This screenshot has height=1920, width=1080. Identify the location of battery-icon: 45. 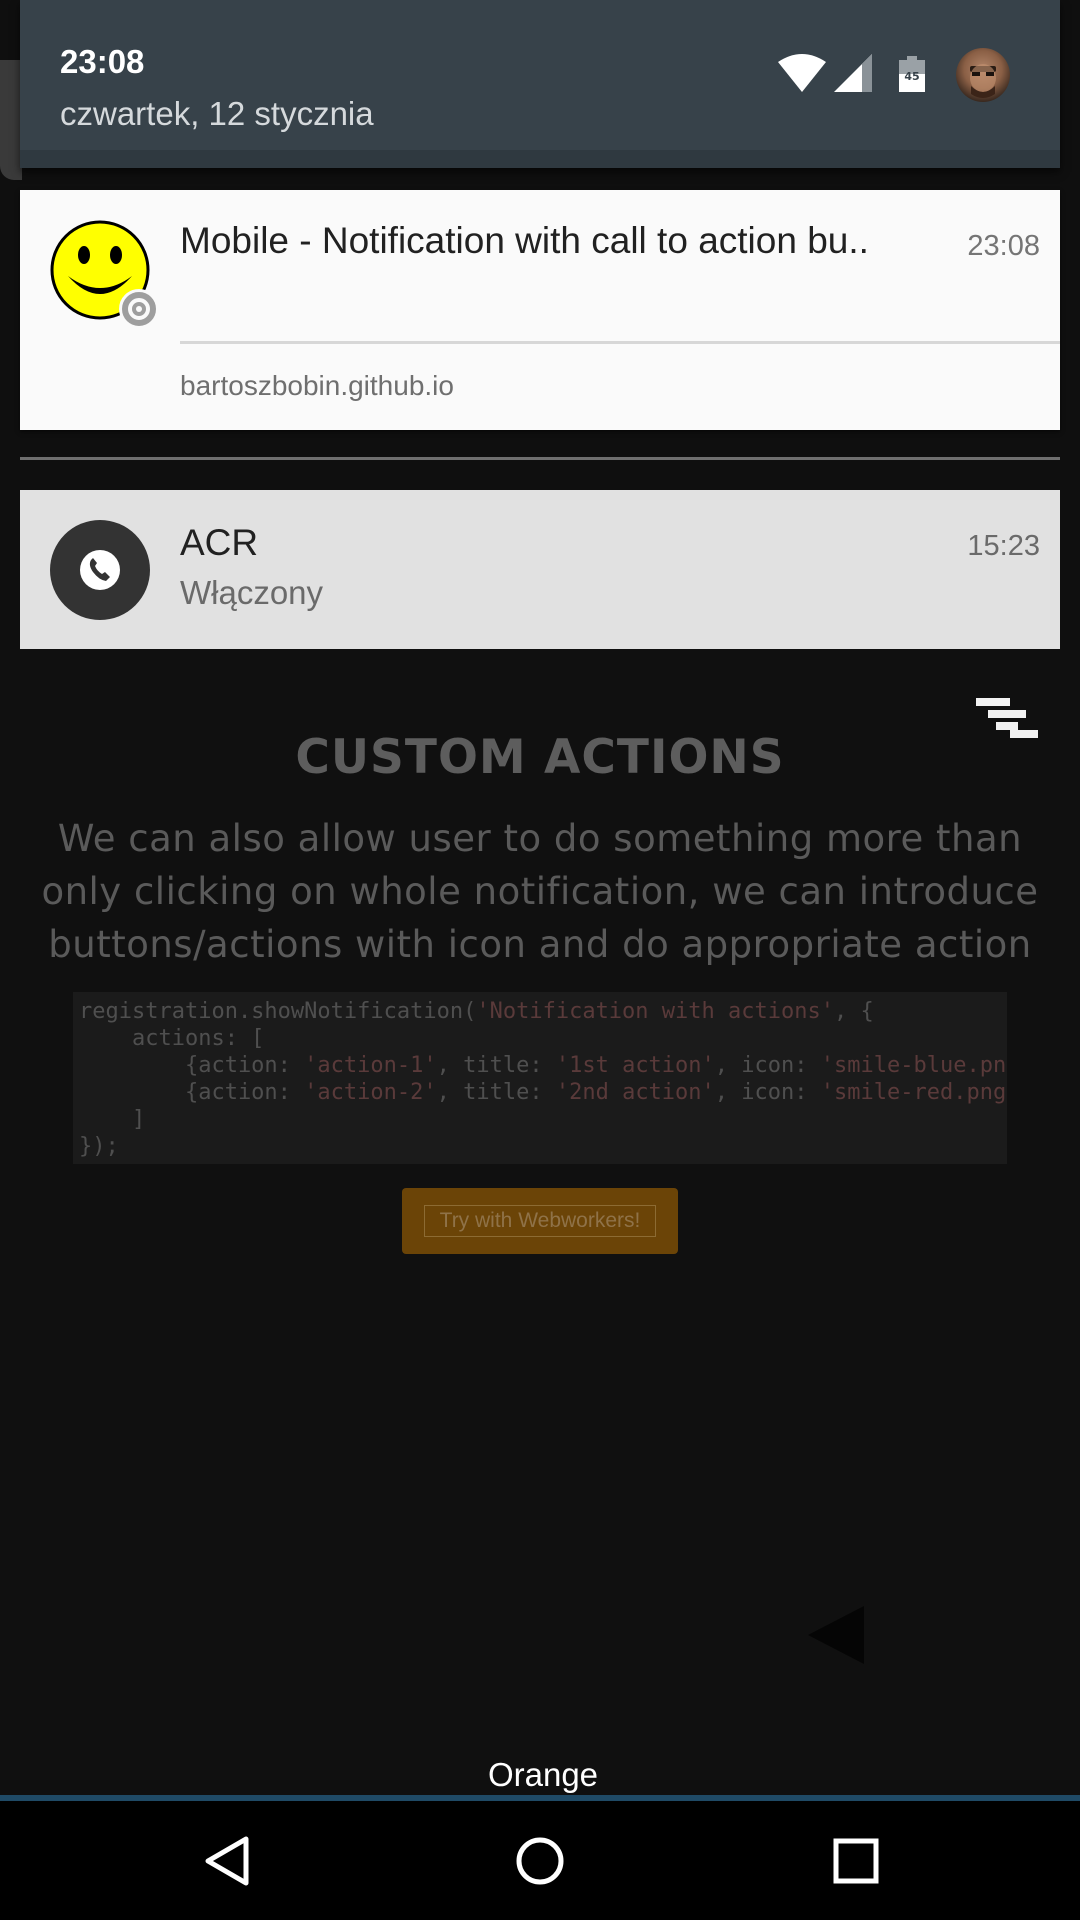
(912, 74).